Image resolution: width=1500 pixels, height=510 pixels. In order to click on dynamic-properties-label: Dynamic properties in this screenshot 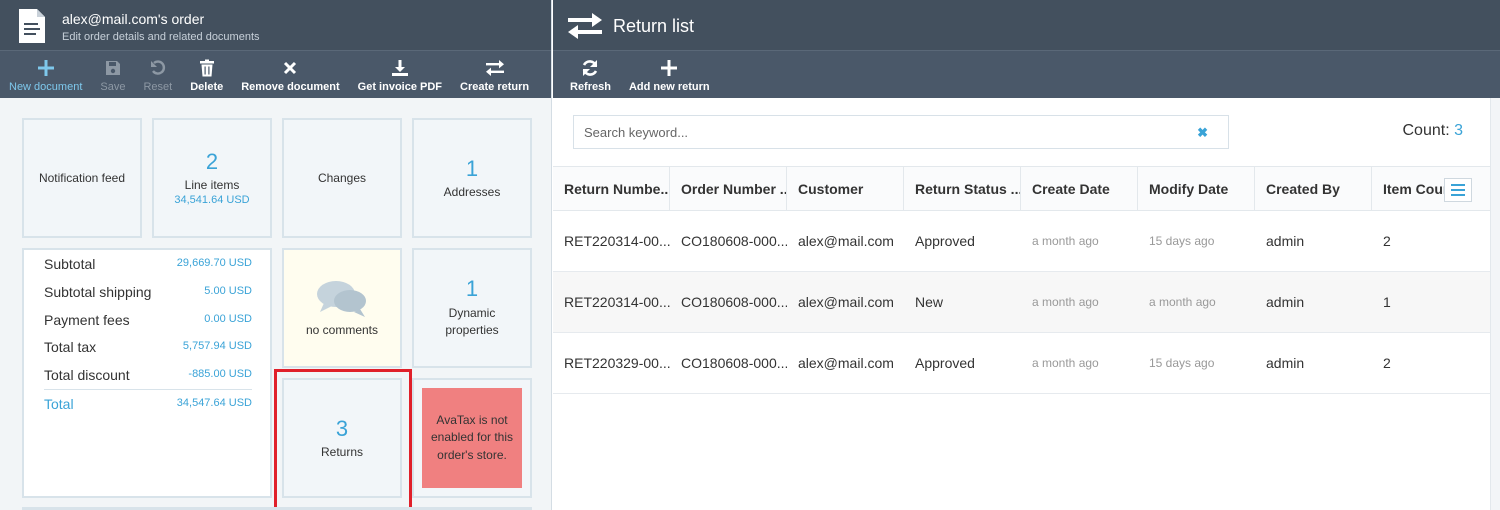, I will do `click(472, 321)`.